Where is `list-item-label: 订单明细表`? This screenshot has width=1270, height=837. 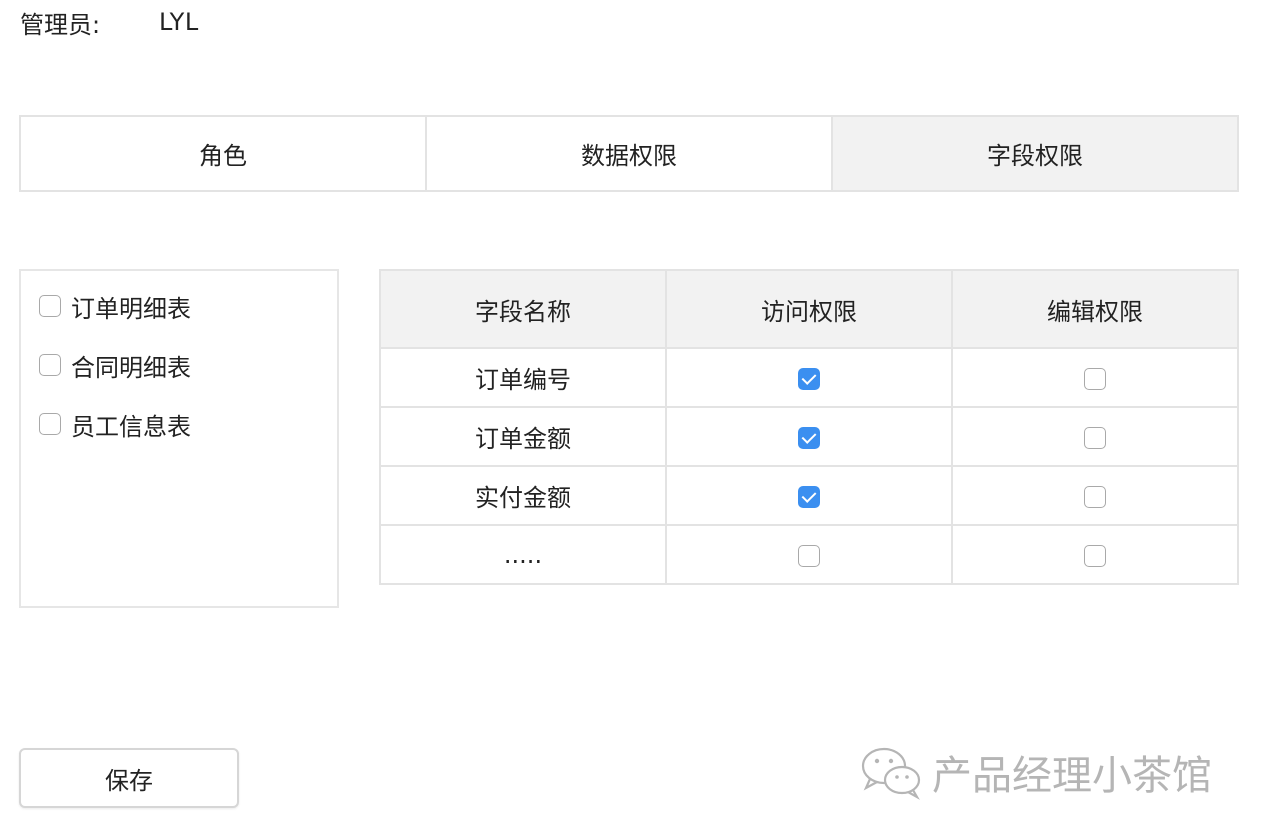 list-item-label: 订单明细表 is located at coordinates (131, 308).